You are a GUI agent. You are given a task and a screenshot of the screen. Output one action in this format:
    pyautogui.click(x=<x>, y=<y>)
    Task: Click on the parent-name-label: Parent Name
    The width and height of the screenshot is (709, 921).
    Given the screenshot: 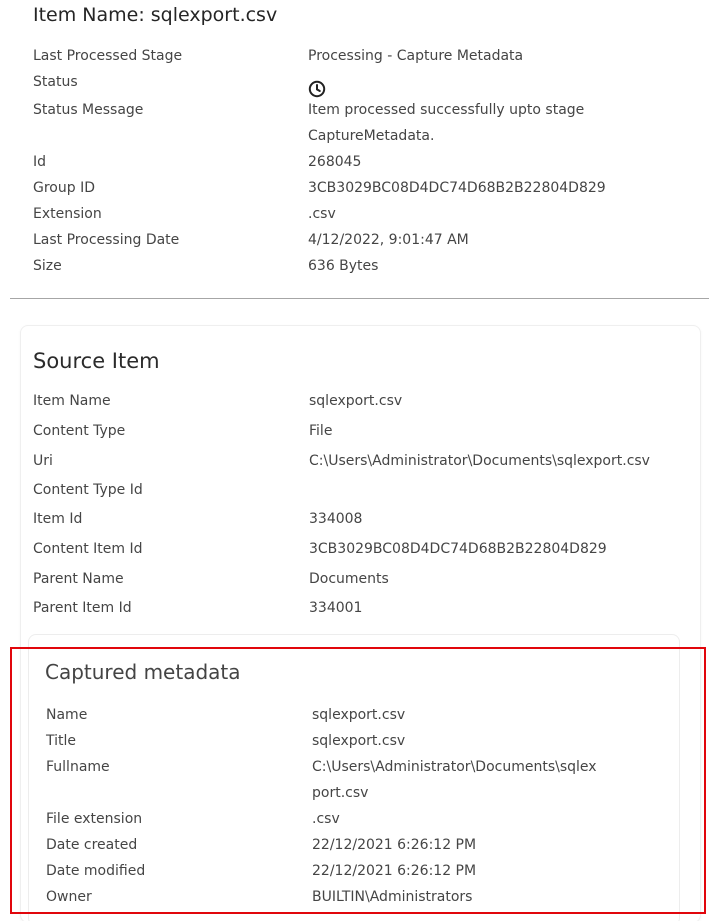 What is the action you would take?
    pyautogui.click(x=78, y=579)
    